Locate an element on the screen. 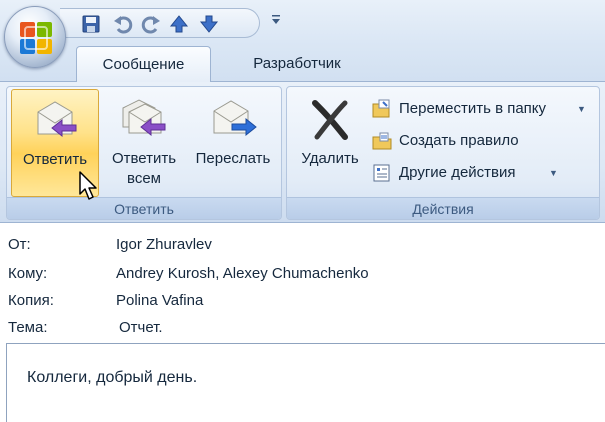 Image resolution: width=605 pixels, height=422 pixels. office-logo-icon is located at coordinates (36, 38).